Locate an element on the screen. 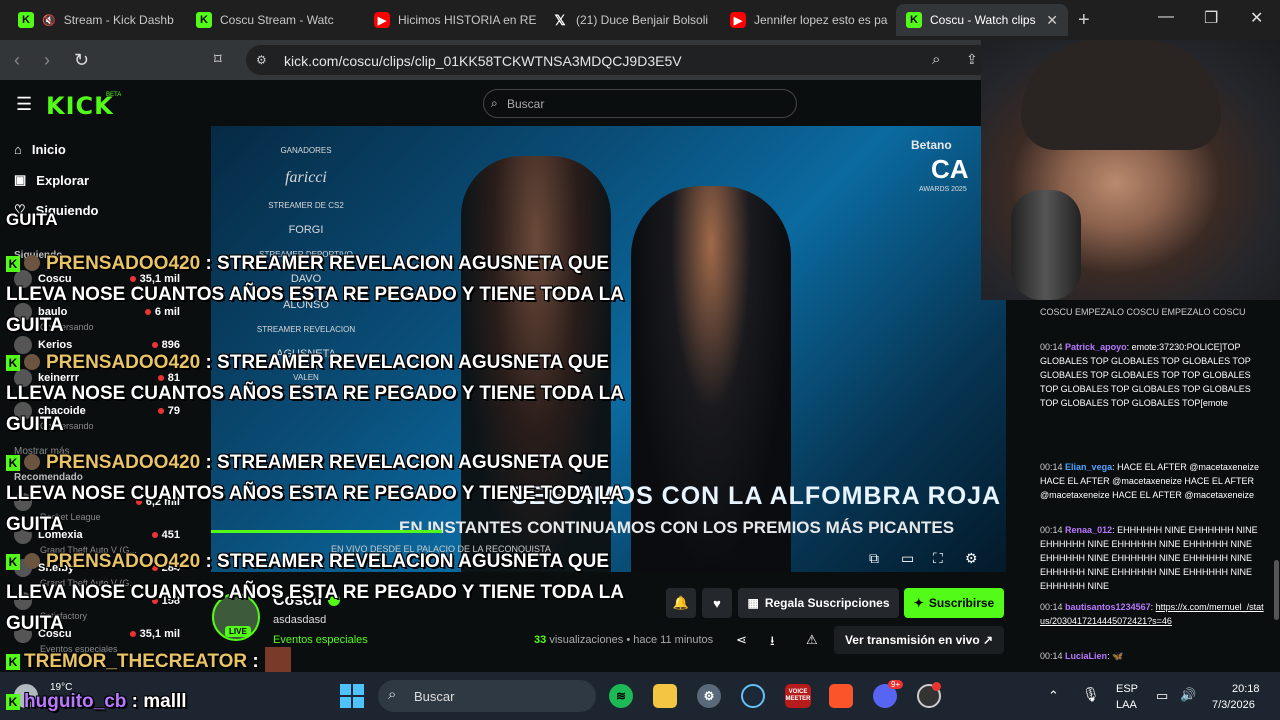 The width and height of the screenshot is (1280, 720). menu-icon: ☰ is located at coordinates (24, 104).